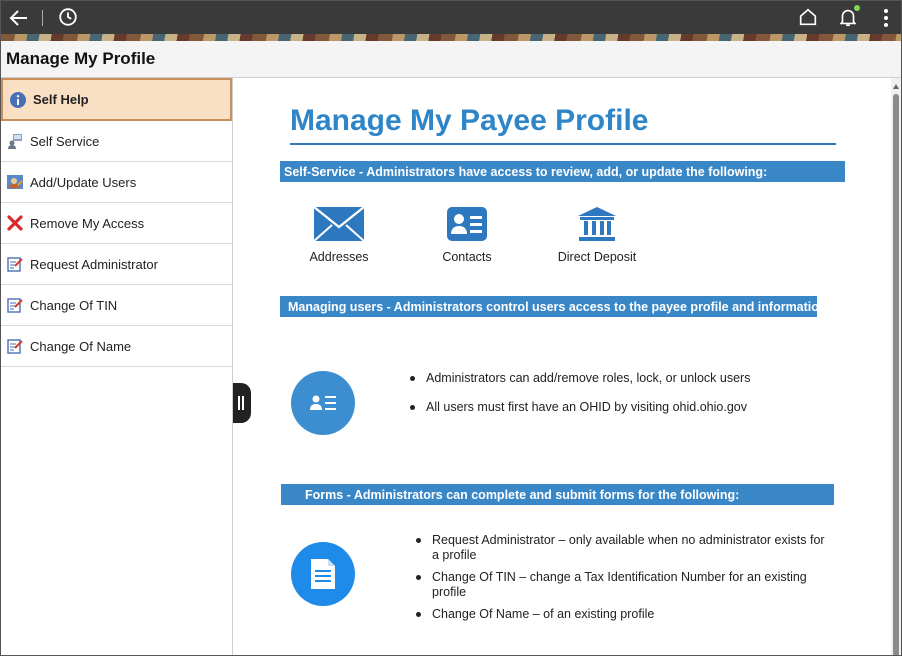 The image size is (902, 656). What do you see at coordinates (624, 614) in the screenshot?
I see `list-item: Change Of Name – of an existing profile` at bounding box center [624, 614].